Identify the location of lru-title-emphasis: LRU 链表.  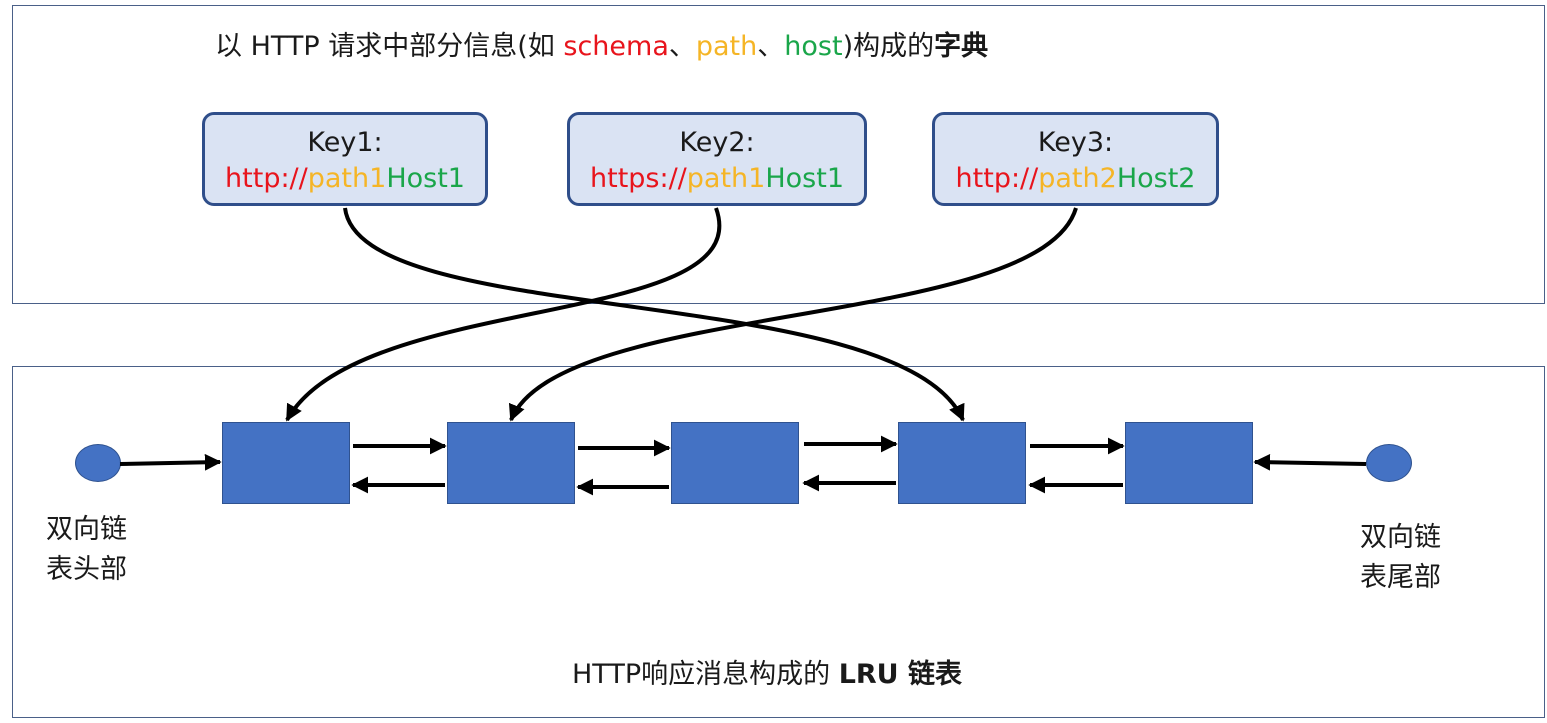
(900, 674).